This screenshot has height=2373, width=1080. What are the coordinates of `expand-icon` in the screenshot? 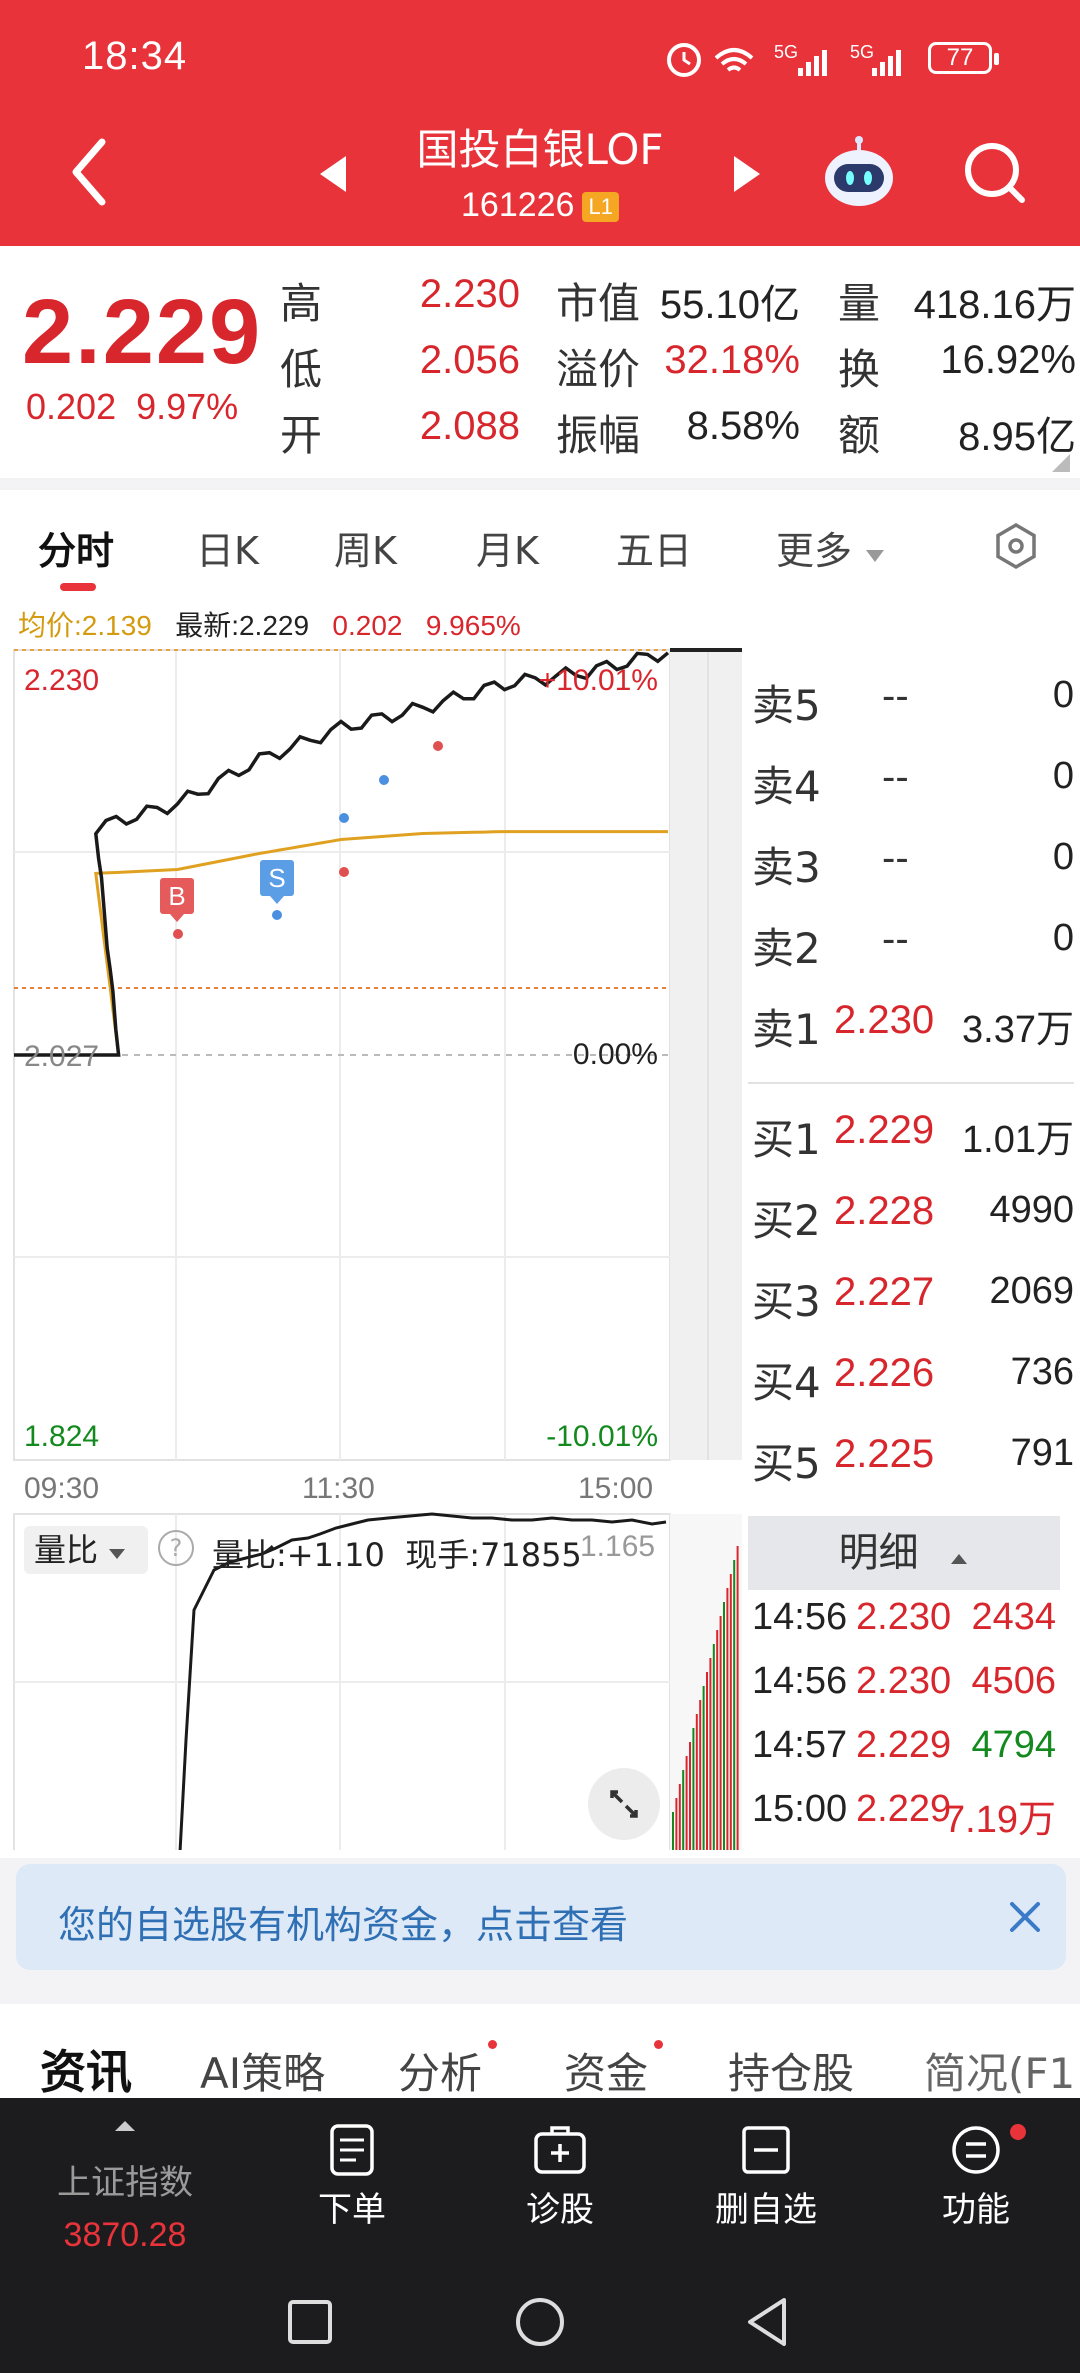 It's located at (624, 1804).